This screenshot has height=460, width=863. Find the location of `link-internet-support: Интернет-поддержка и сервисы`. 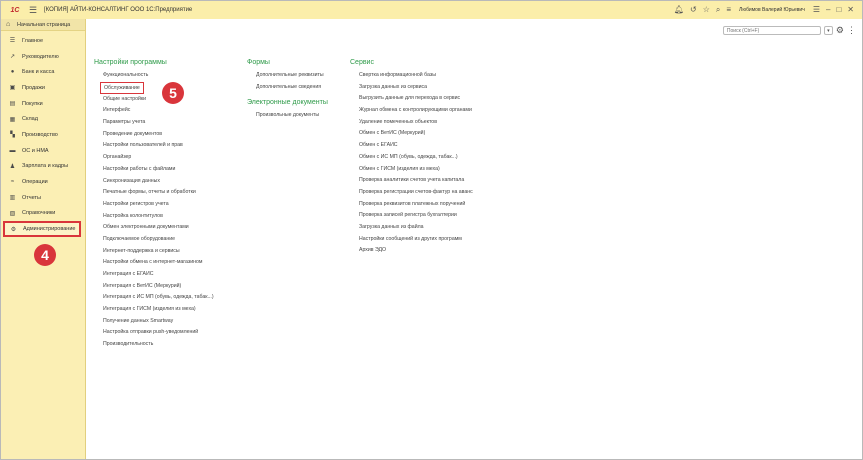

link-internet-support: Интернет-поддержка и сервисы is located at coordinates (154, 252).